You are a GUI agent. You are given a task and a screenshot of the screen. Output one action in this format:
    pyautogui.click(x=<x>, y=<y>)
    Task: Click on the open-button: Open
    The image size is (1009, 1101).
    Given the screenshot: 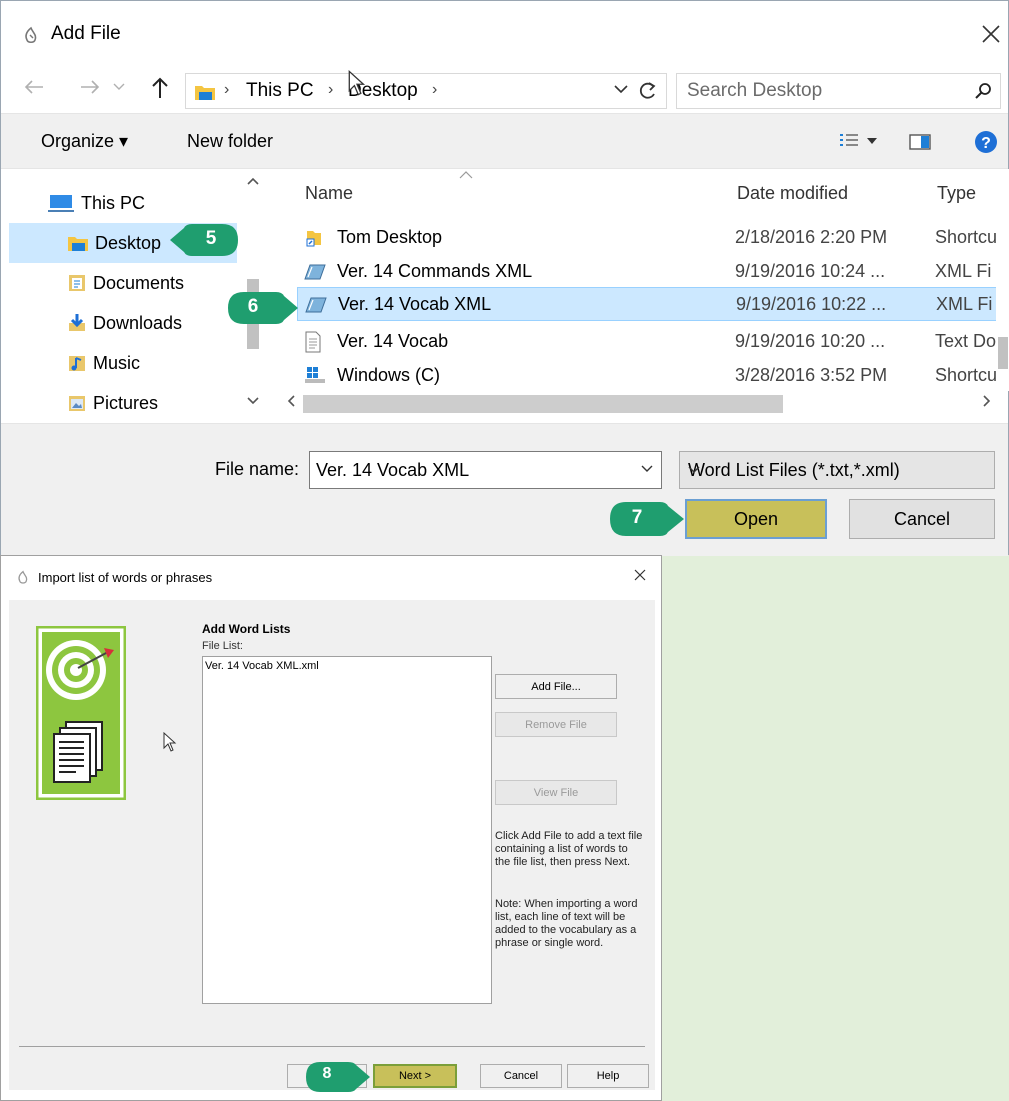 What is the action you would take?
    pyautogui.click(x=756, y=519)
    